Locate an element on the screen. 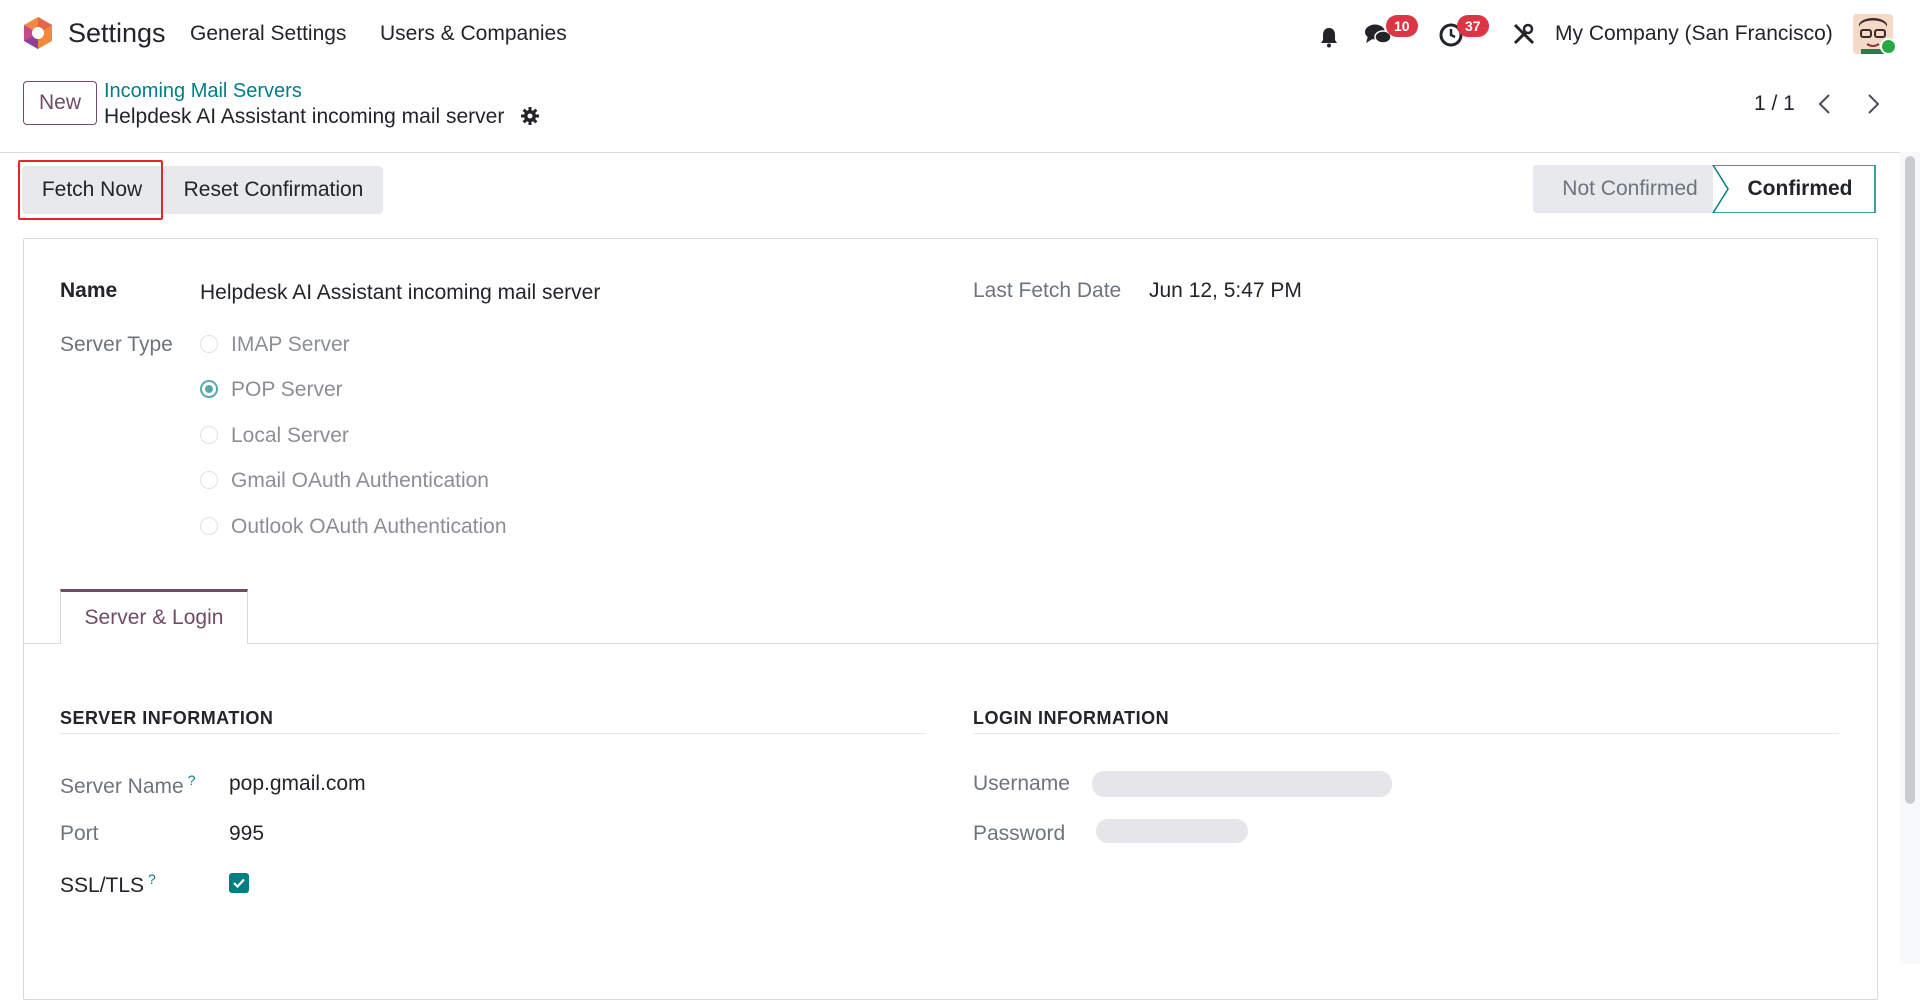 Image resolution: width=1920 pixels, height=1000 pixels. server-name-help: ? is located at coordinates (192, 780).